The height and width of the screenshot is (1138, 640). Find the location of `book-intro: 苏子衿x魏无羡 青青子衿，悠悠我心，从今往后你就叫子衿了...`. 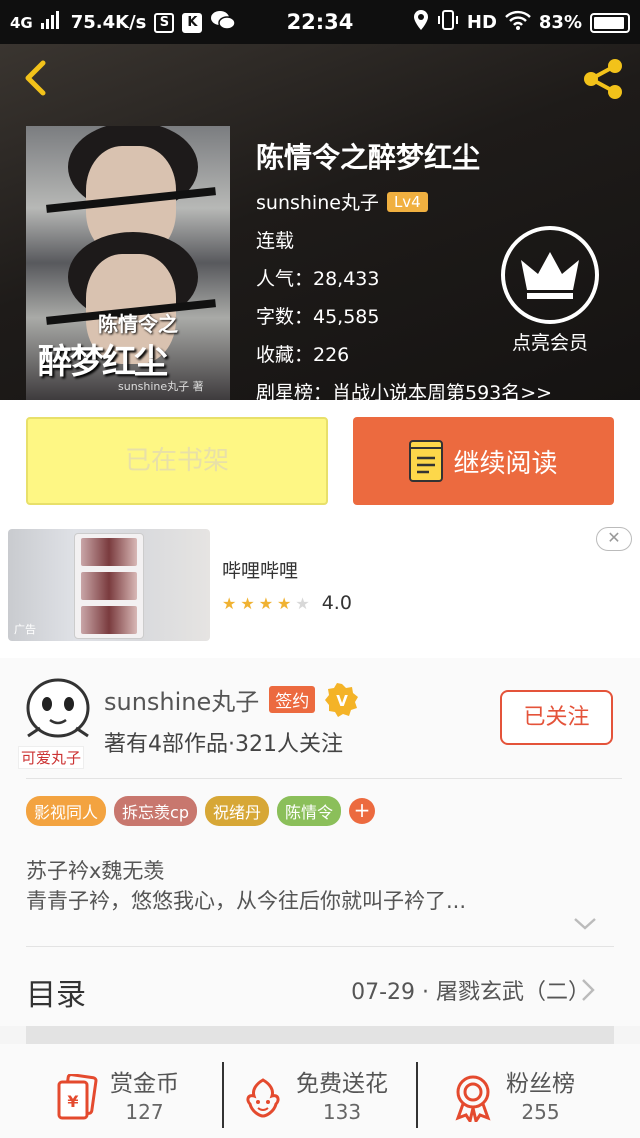

book-intro: 苏子衿x魏无羡 青青子衿，悠悠我心，从今往后你就叫子衿了... is located at coordinates (246, 886).